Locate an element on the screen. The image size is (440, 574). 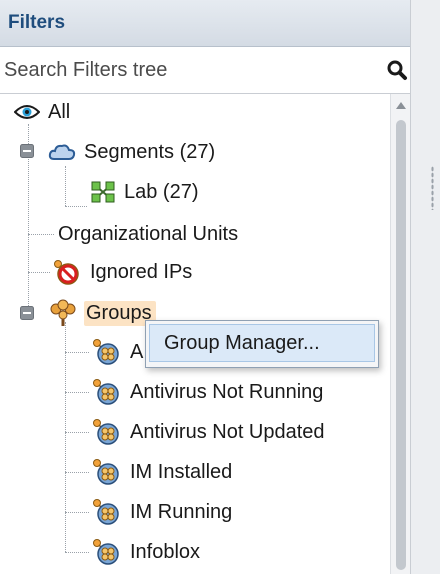
groups-tree-icon is located at coordinates (63, 312).